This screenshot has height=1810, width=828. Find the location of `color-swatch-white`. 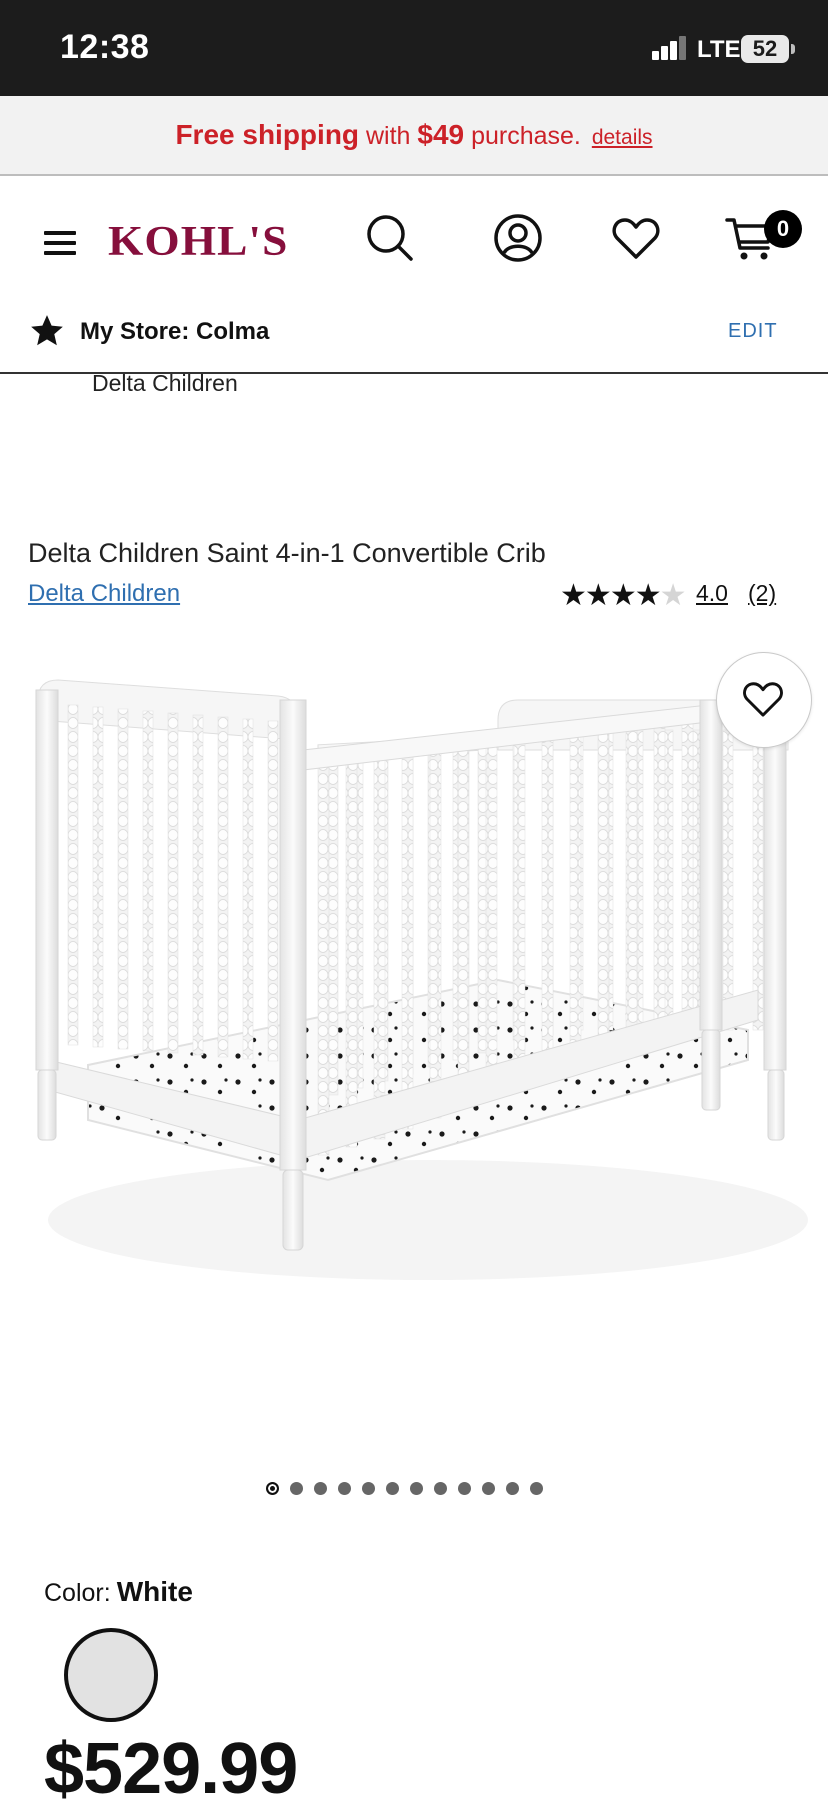

color-swatch-white is located at coordinates (111, 1675).